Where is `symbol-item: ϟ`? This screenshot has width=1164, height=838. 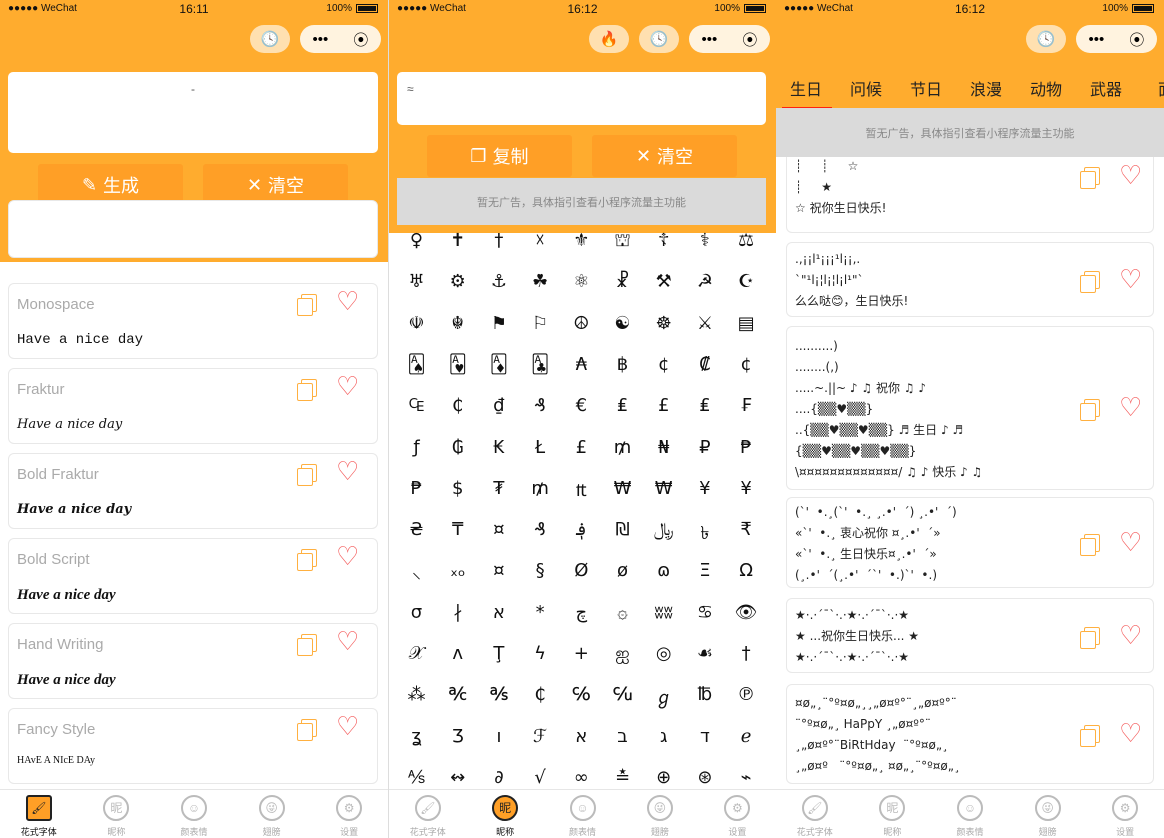 symbol-item: ϟ is located at coordinates (540, 653).